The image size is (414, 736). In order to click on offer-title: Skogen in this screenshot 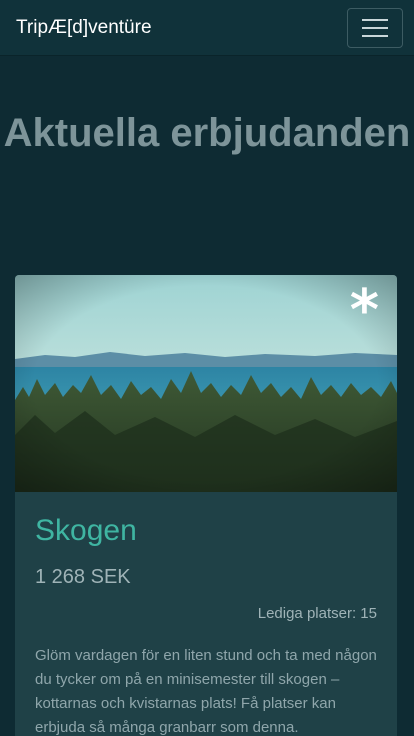, I will do `click(206, 531)`.